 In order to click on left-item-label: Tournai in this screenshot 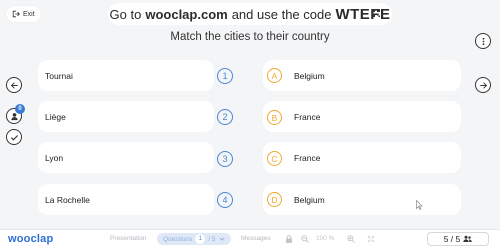, I will do `click(59, 75)`.